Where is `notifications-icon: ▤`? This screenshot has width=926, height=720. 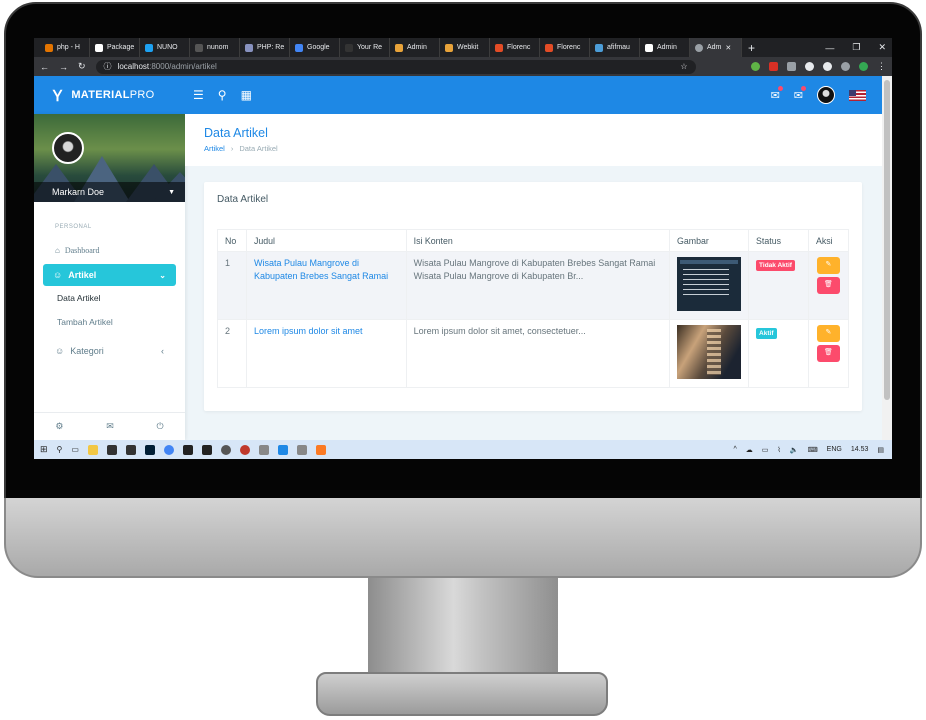 notifications-icon: ▤ is located at coordinates (880, 450).